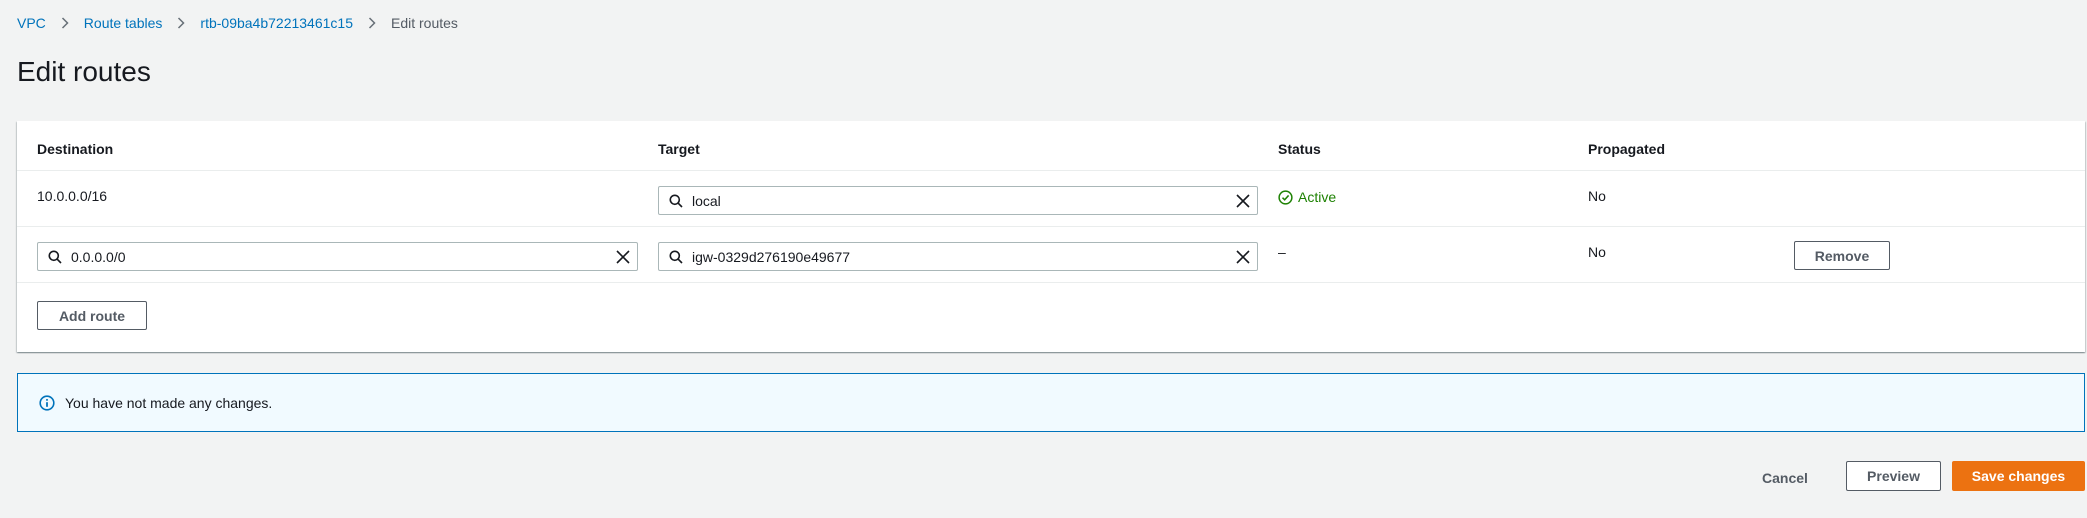 This screenshot has height=518, width=2087. What do you see at coordinates (1282, 252) in the screenshot?
I see `status-text: –` at bounding box center [1282, 252].